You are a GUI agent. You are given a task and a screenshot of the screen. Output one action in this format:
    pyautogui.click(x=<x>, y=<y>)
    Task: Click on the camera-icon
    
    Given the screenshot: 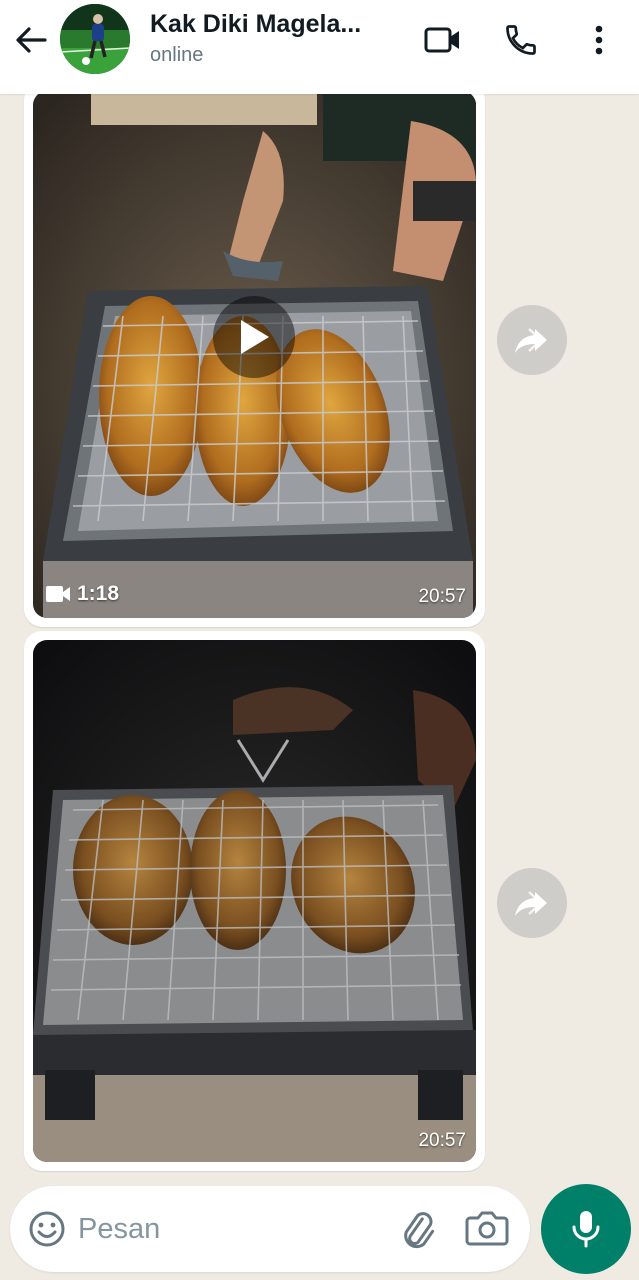 What is the action you would take?
    pyautogui.click(x=487, y=1228)
    